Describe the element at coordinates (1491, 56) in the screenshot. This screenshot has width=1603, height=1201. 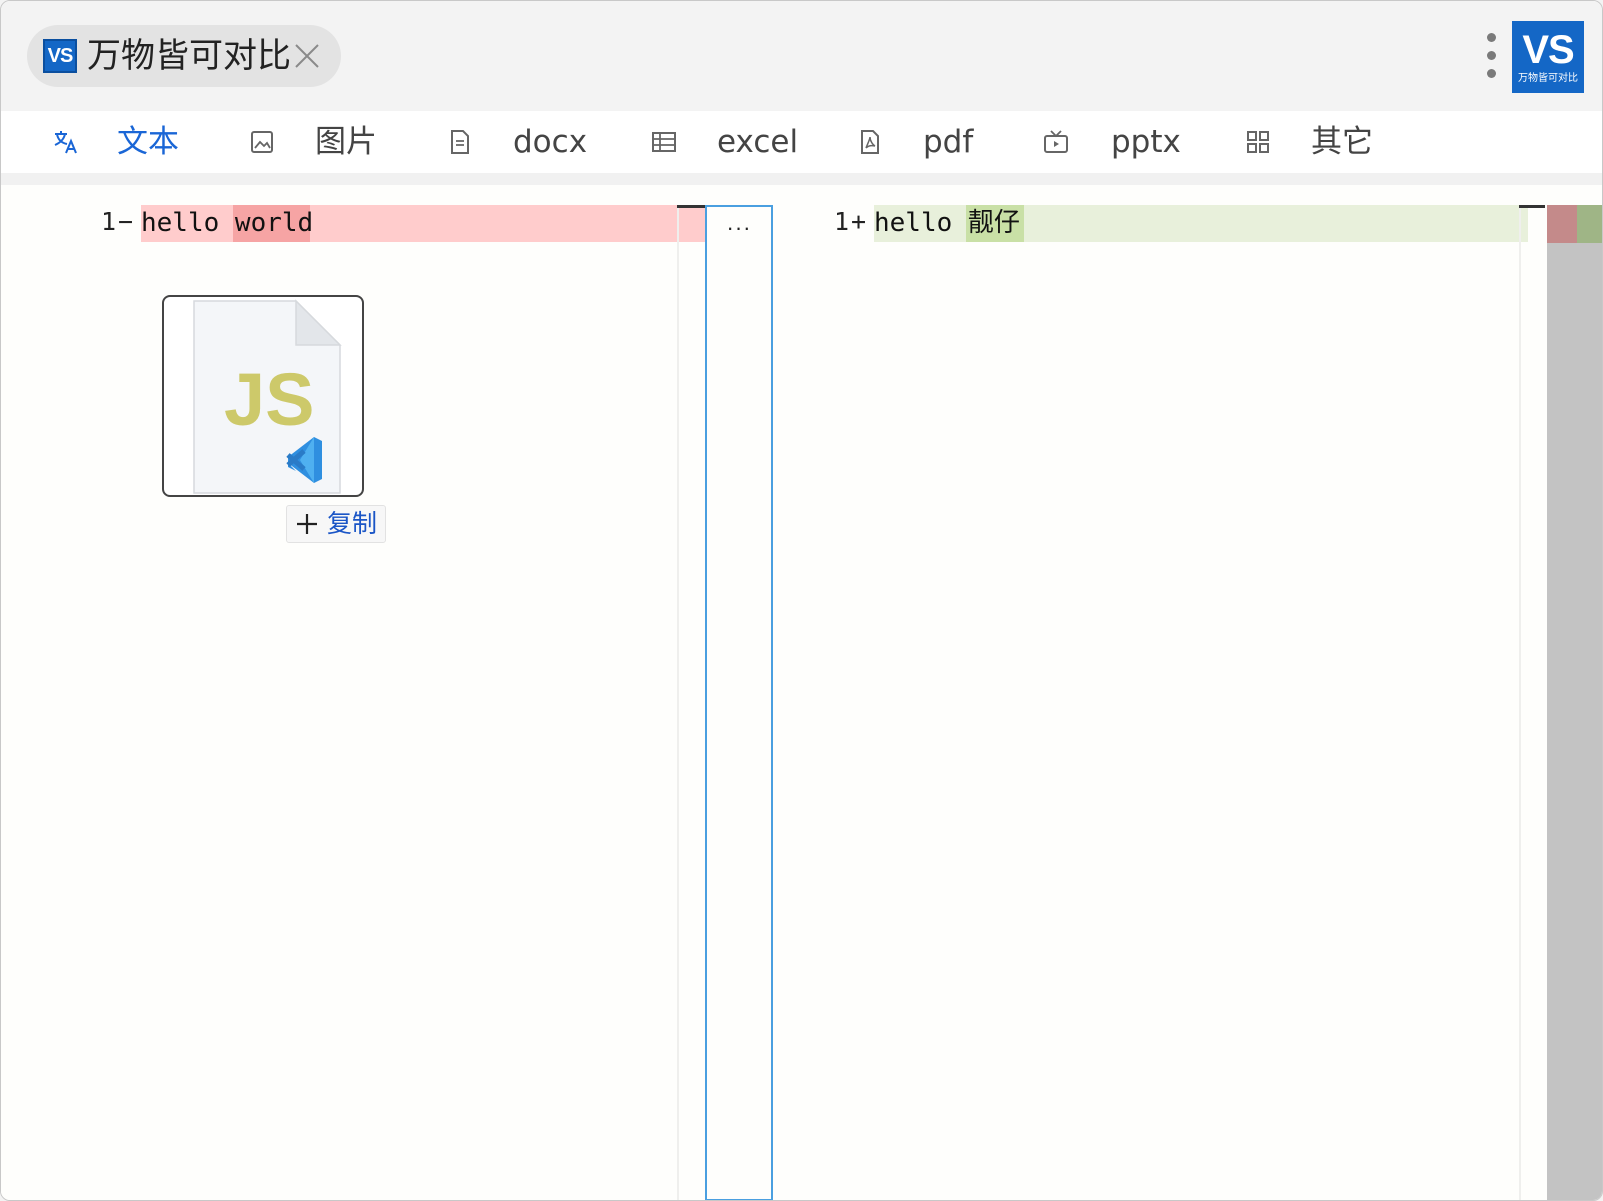
I see `more-menu-icon` at that location.